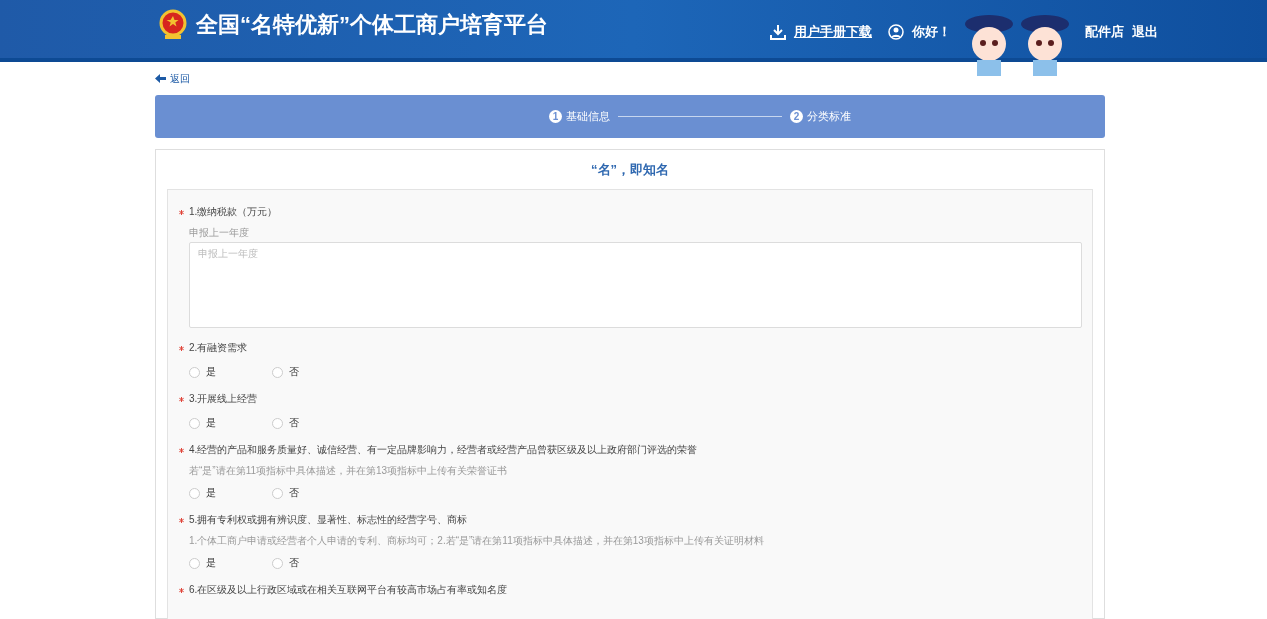 Image resolution: width=1267 pixels, height=619 pixels. Describe the element at coordinates (180, 78) in the screenshot. I see `back-link: 返回` at that location.